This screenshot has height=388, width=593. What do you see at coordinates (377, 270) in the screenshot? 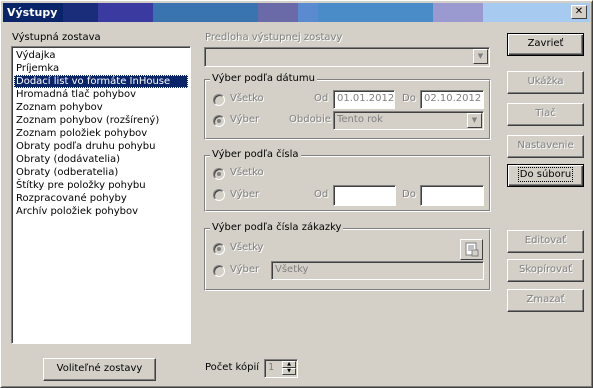
I see `order-select-input: Všetky` at bounding box center [377, 270].